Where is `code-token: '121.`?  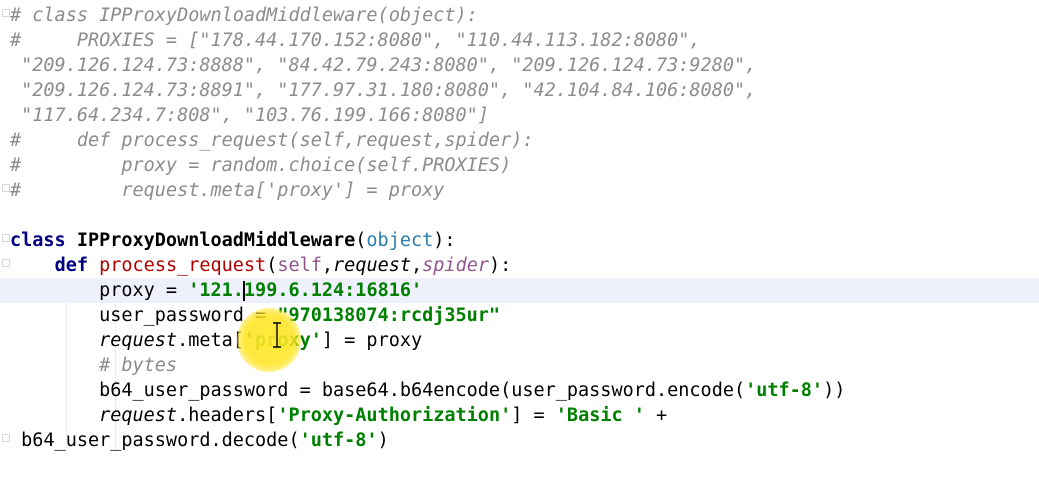 code-token: '121. is located at coordinates (216, 290).